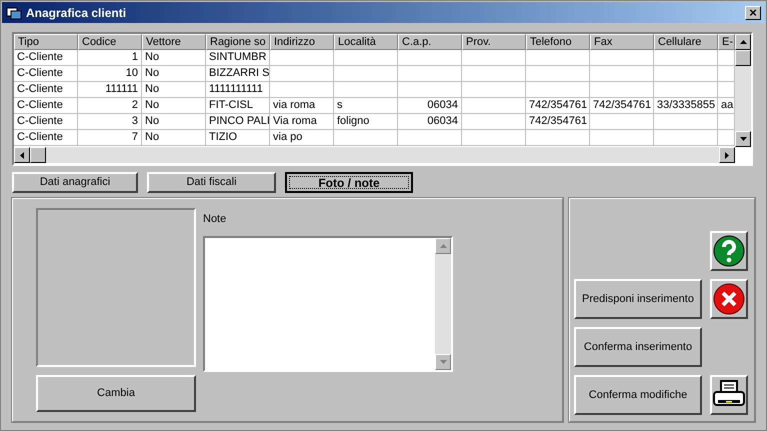 The image size is (767, 431). Describe the element at coordinates (22, 155) in the screenshot. I see `scroll-left-icon` at that location.